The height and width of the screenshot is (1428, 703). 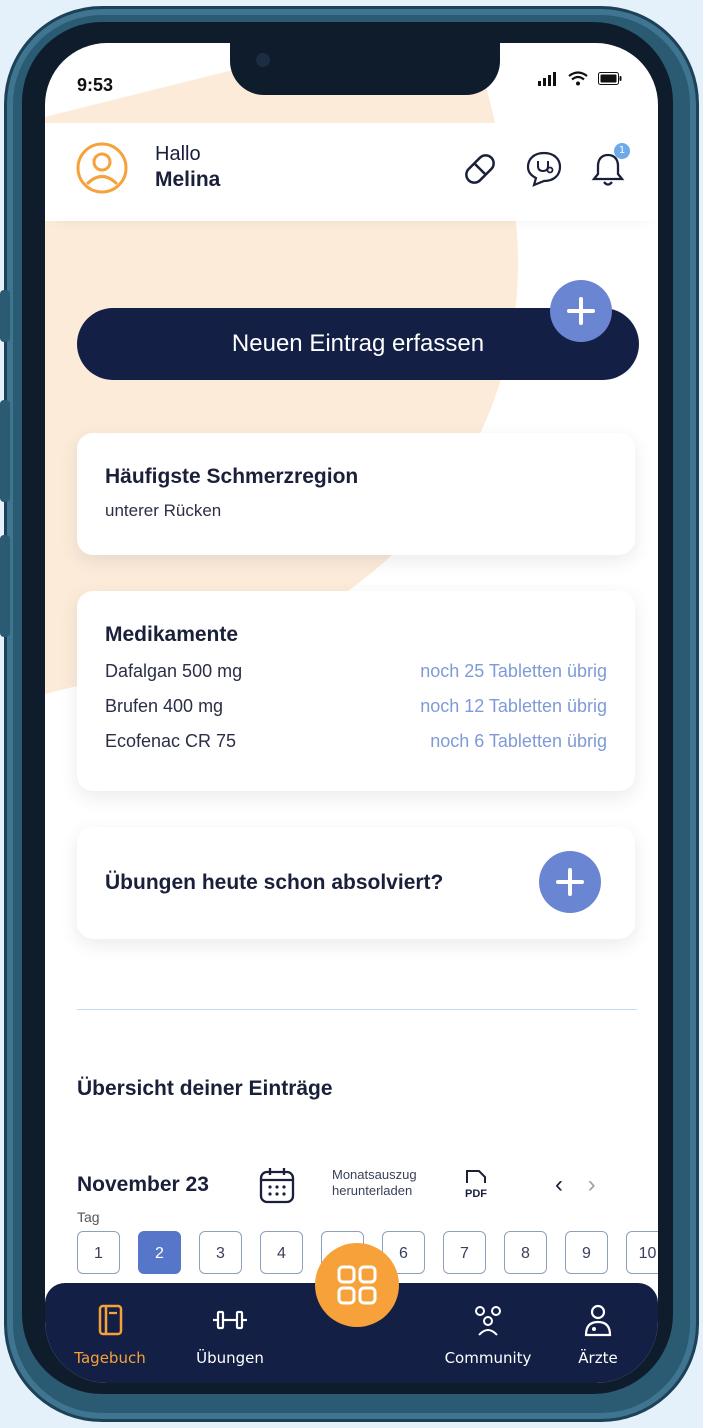 I want to click on exercise-add-button, so click(x=570, y=882).